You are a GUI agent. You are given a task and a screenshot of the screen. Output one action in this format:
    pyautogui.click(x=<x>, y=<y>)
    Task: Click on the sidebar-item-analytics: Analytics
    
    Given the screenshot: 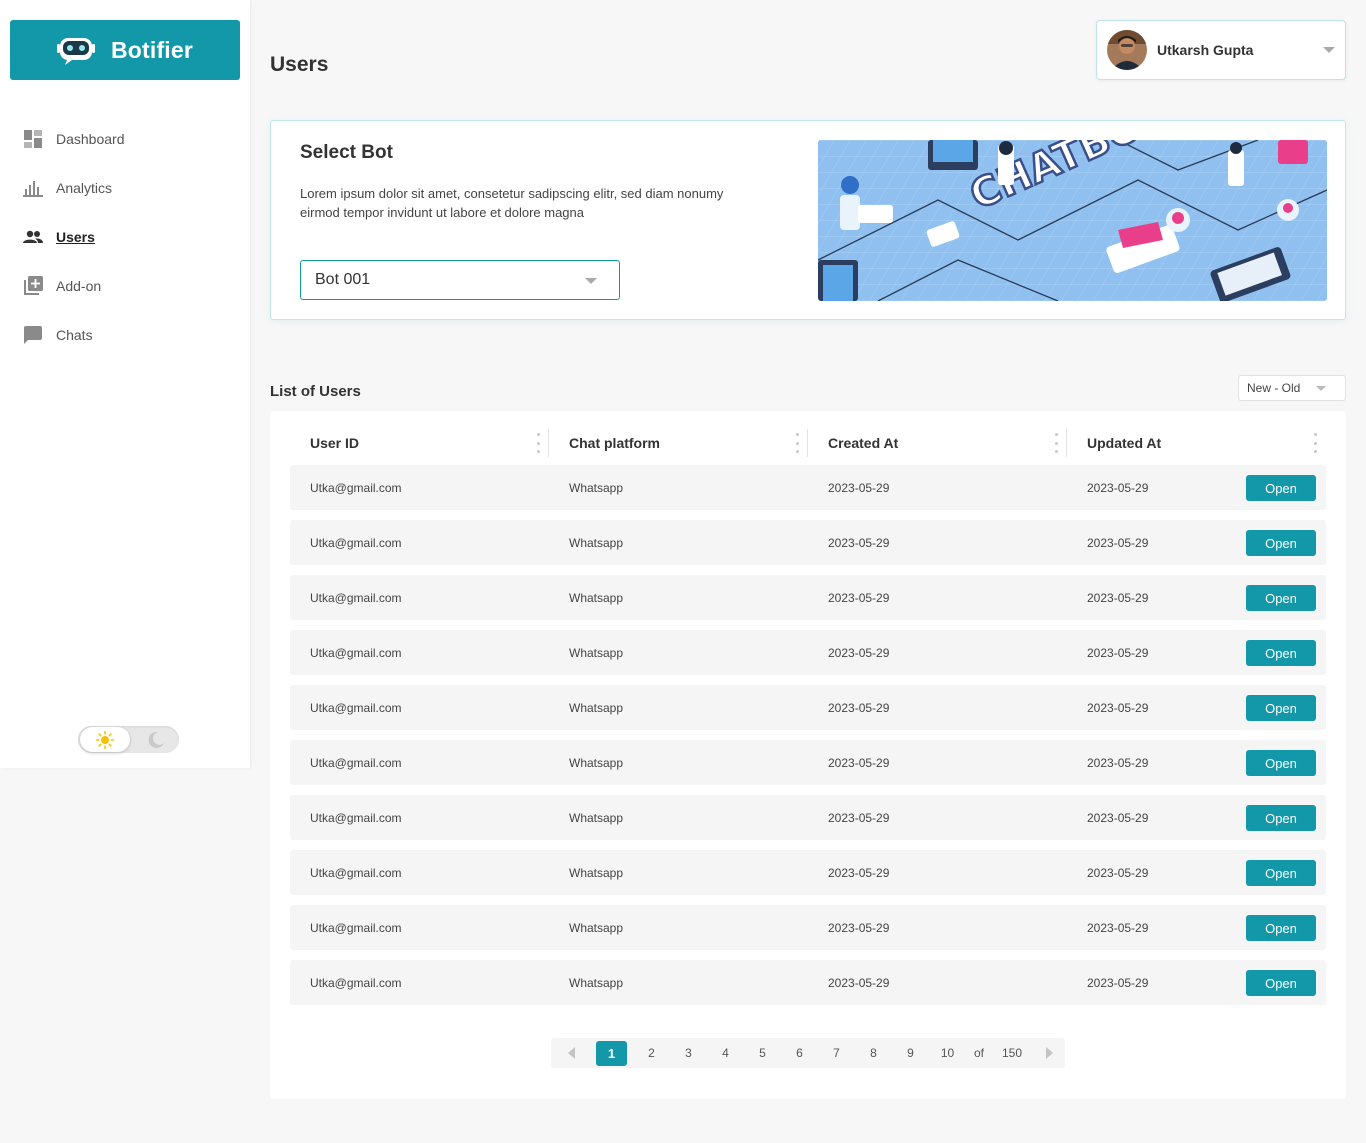 What is the action you would take?
    pyautogui.click(x=125, y=187)
    